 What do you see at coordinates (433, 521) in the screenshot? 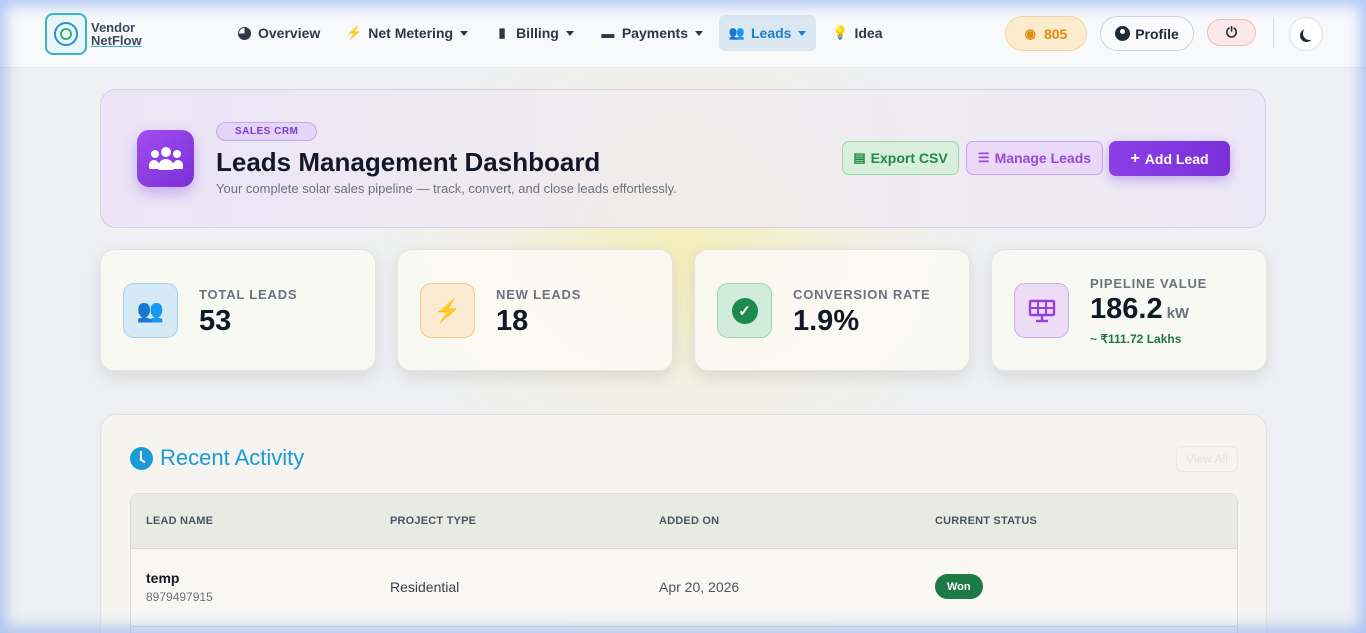
I see `column-header: PROJECT TYPE` at bounding box center [433, 521].